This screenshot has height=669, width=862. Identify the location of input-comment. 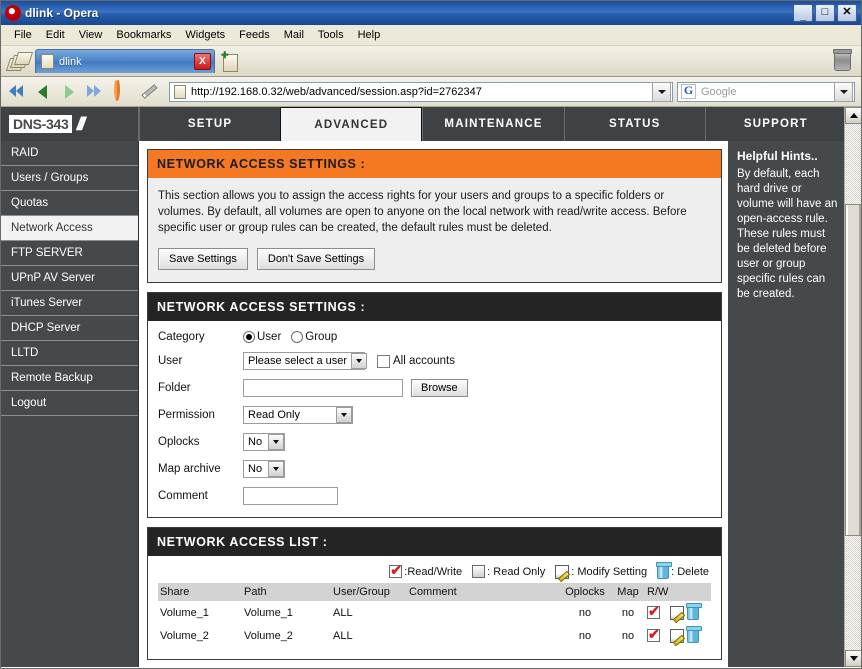
(290, 496).